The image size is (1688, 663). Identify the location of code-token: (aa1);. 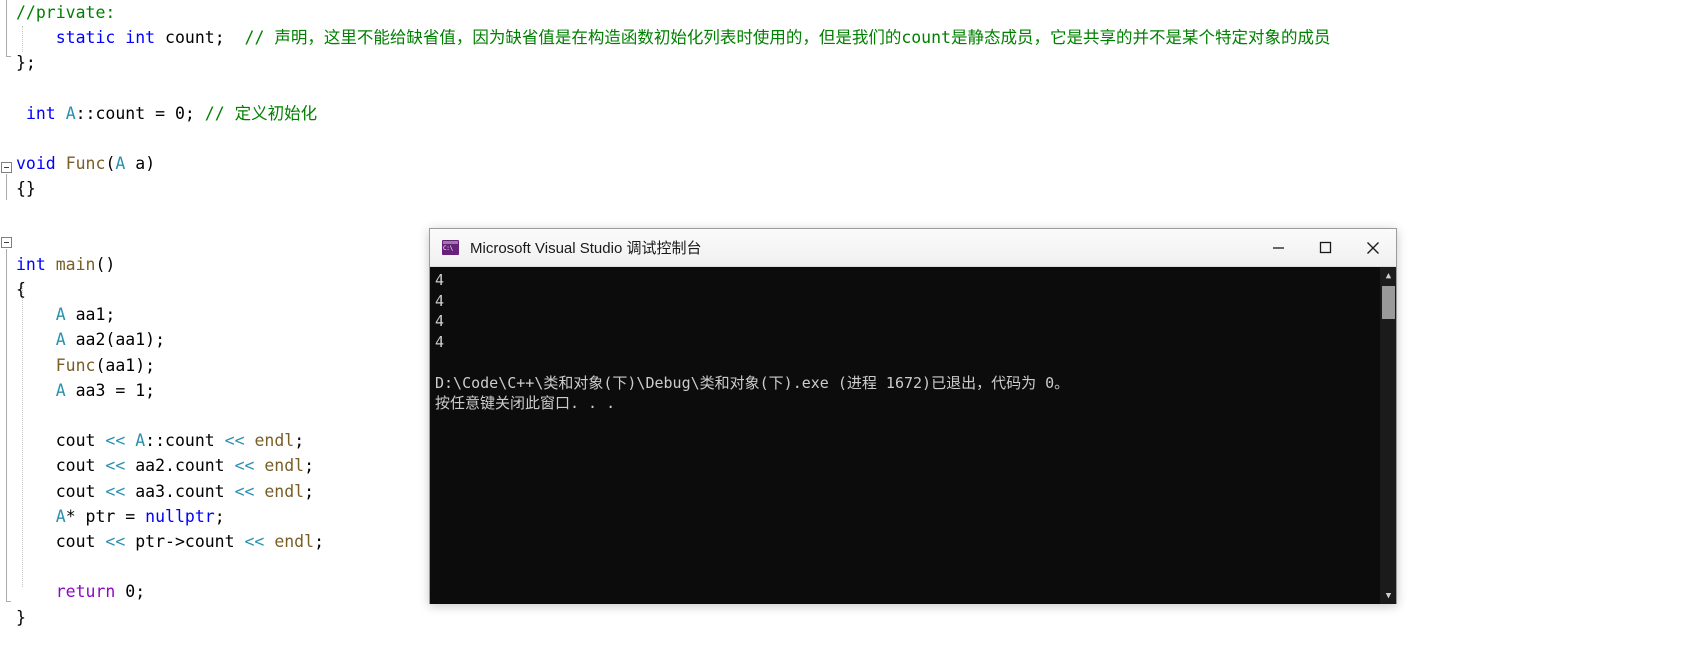
(125, 365).